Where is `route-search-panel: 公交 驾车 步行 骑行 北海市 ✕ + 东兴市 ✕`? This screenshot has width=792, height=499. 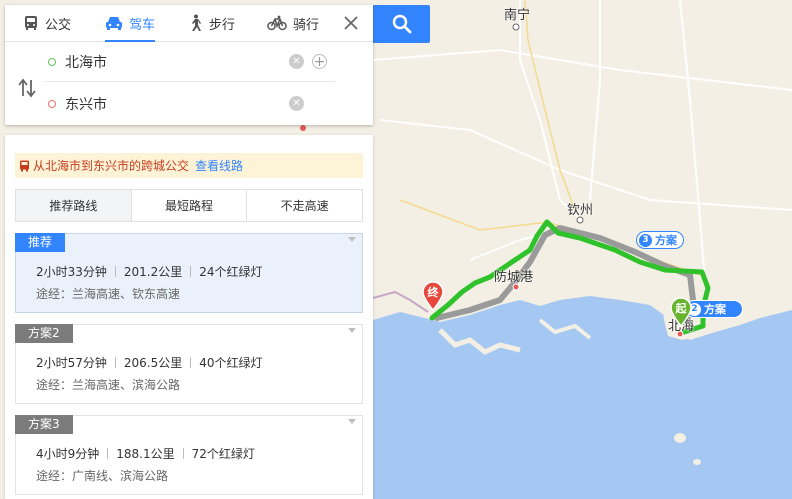 route-search-panel: 公交 驾车 步行 骑行 北海市 ✕ + 东兴市 ✕ is located at coordinates (189, 65).